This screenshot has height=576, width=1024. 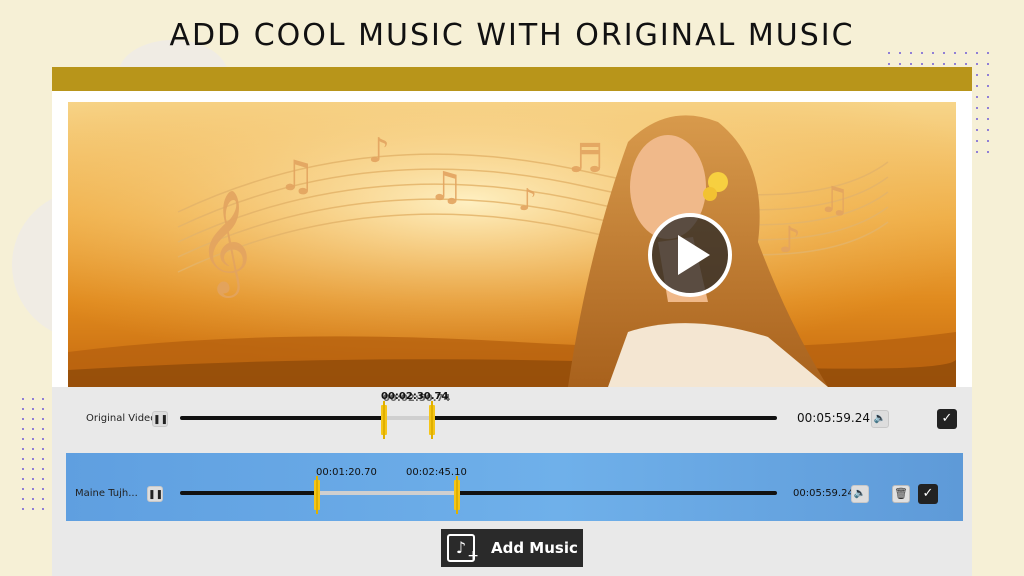 I want to click on original-timeline, so click(x=478, y=418).